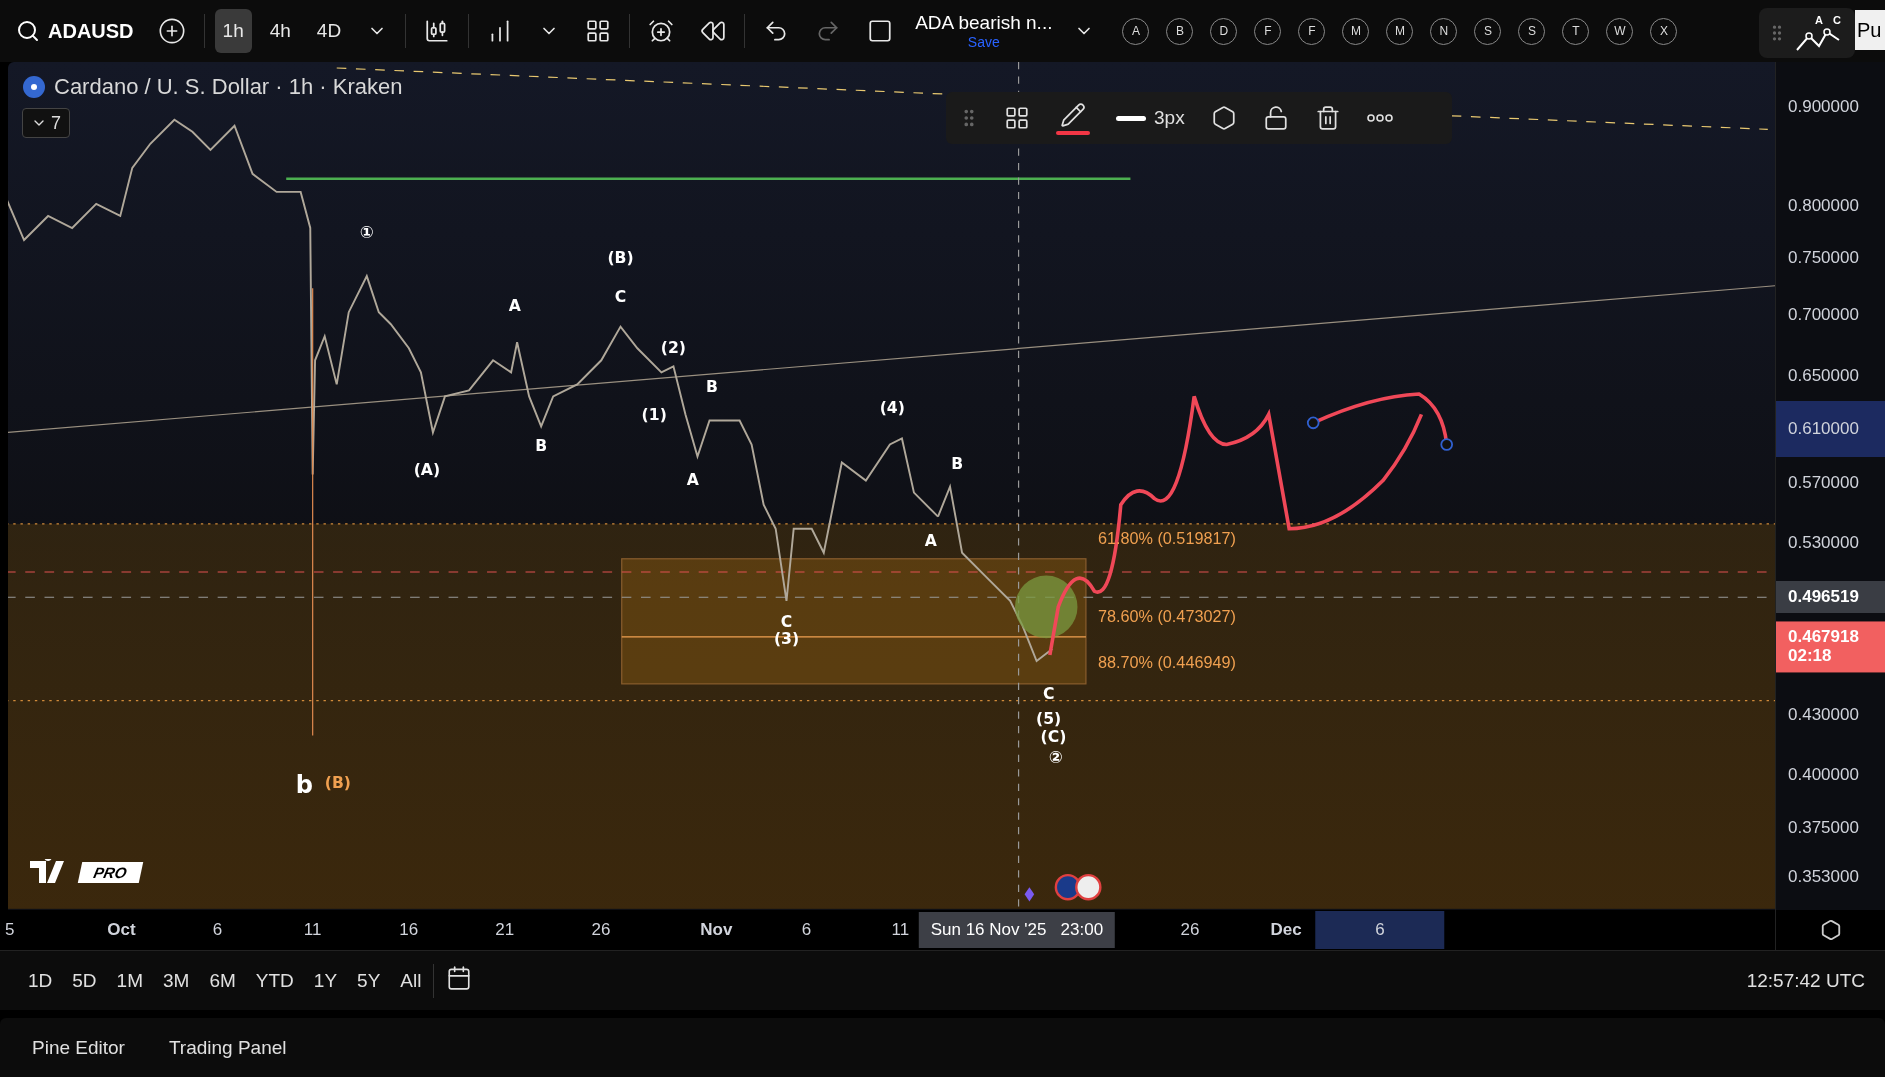  What do you see at coordinates (1823, 483) in the screenshot?
I see `price-label: 0.570000` at bounding box center [1823, 483].